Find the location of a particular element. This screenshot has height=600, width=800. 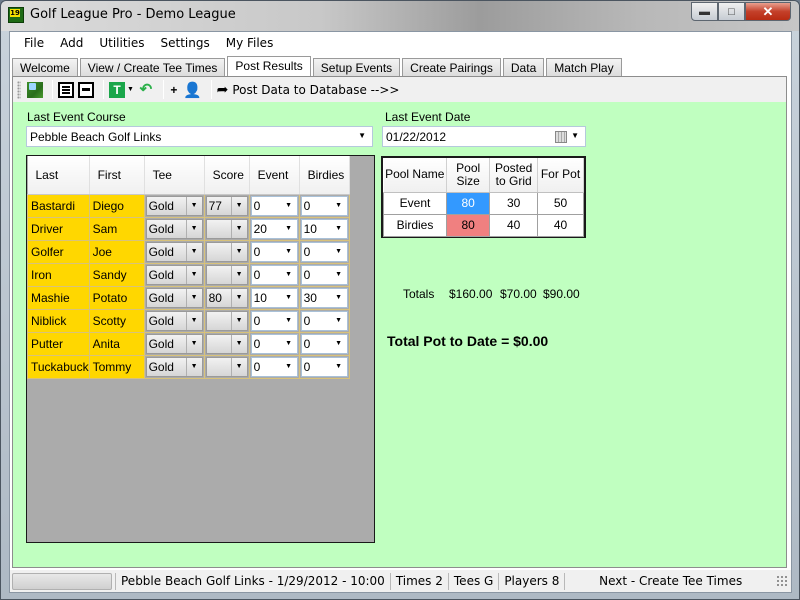

cell-first: Anita is located at coordinates (116, 343).